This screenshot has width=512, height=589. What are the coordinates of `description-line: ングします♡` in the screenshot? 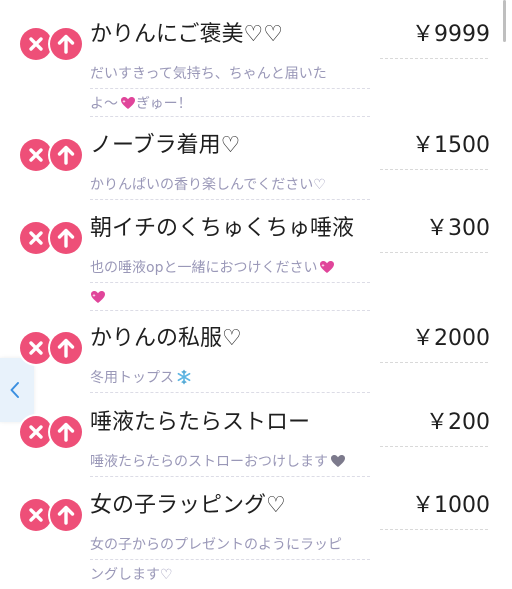 It's located at (131, 575).